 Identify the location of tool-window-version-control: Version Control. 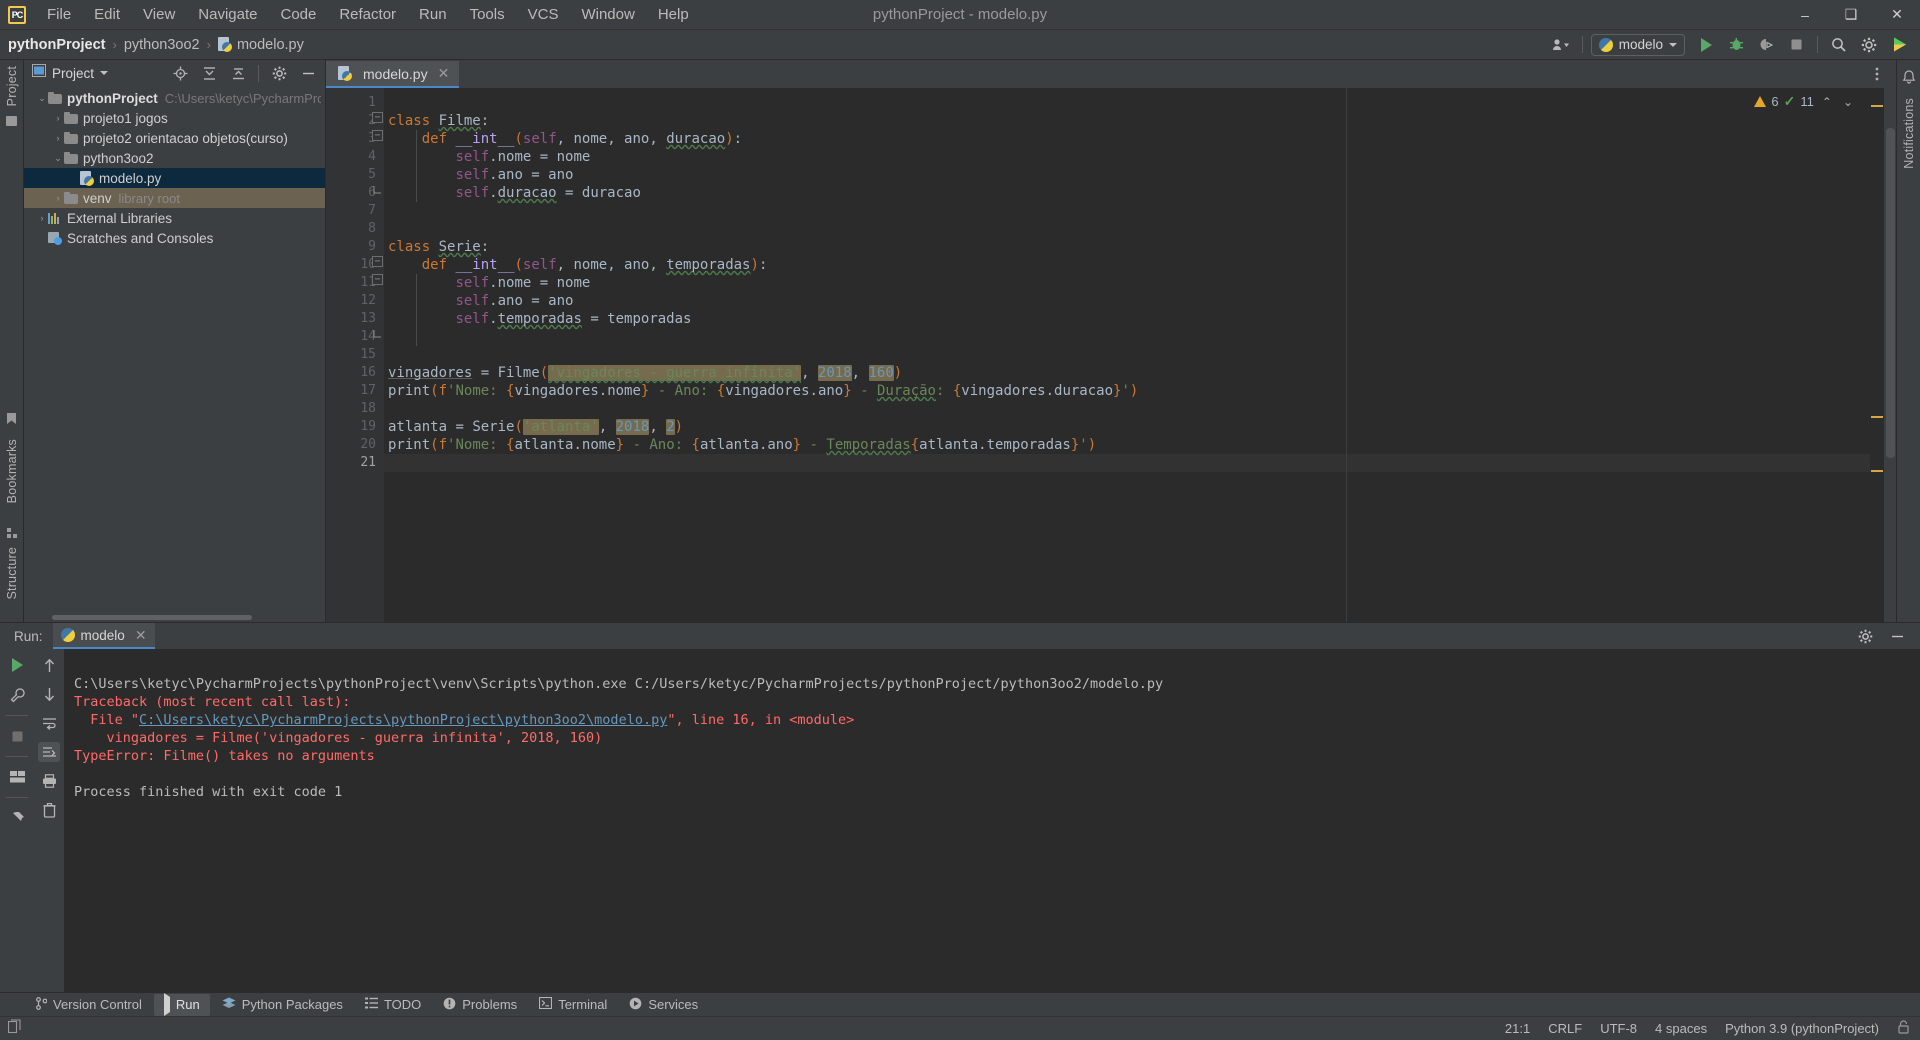
(89, 1005).